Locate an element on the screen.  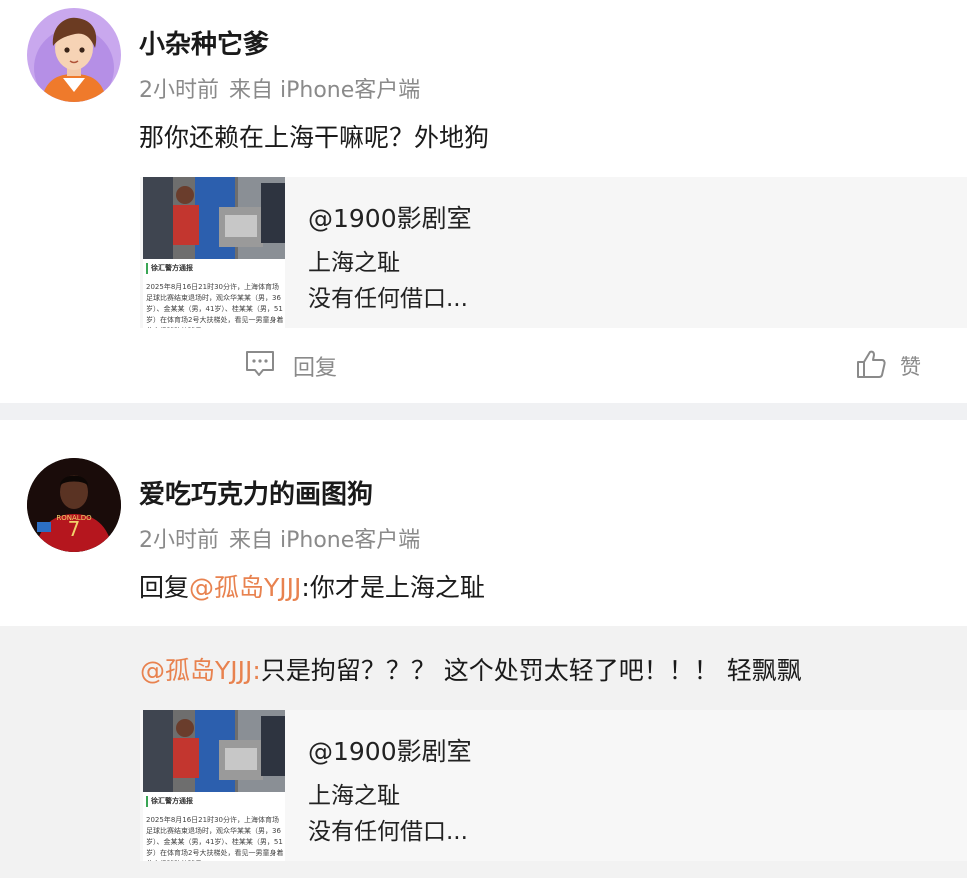
mention-link: @孤岛YJJJ: is located at coordinates (200, 670).